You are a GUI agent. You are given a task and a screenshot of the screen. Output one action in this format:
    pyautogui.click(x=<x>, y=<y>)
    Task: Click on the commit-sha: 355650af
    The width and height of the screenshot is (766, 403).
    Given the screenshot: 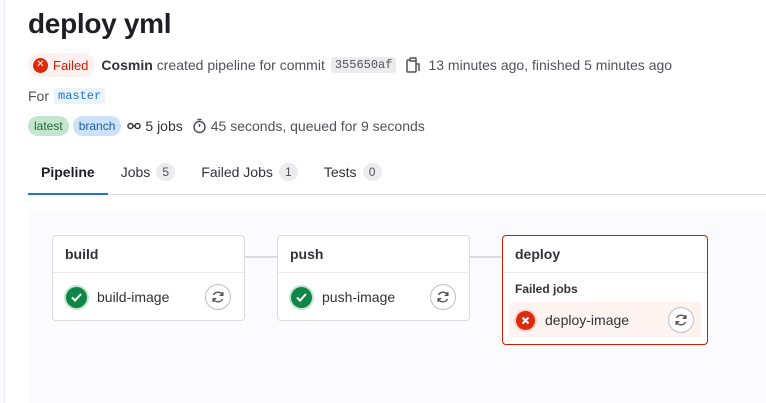 What is the action you would take?
    pyautogui.click(x=363, y=65)
    